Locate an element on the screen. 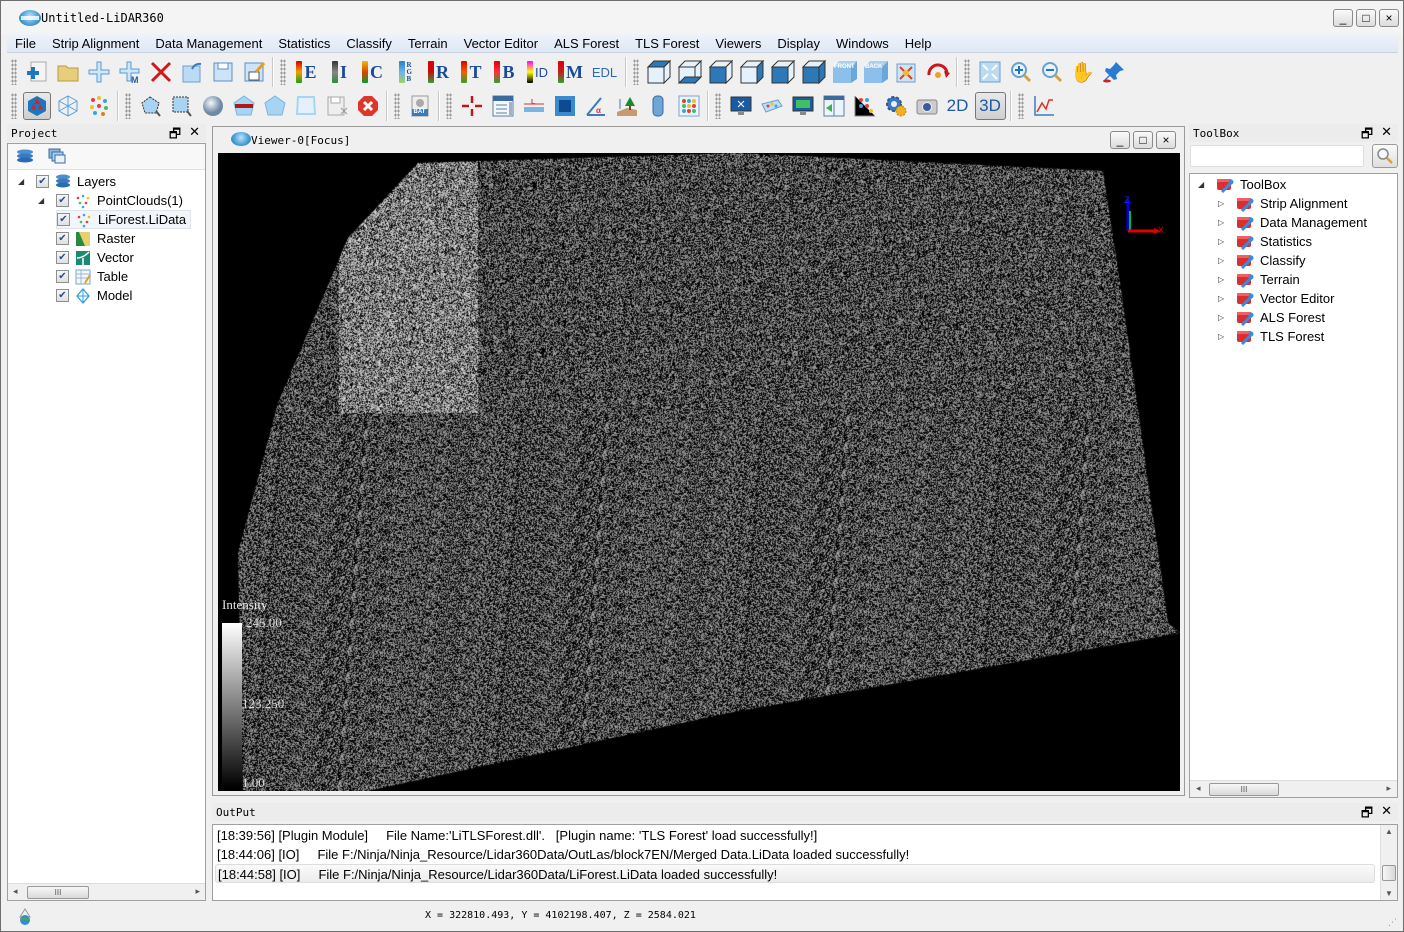 Image resolution: width=1404 pixels, height=932 pixels. menu-terrain: Terrain is located at coordinates (428, 43).